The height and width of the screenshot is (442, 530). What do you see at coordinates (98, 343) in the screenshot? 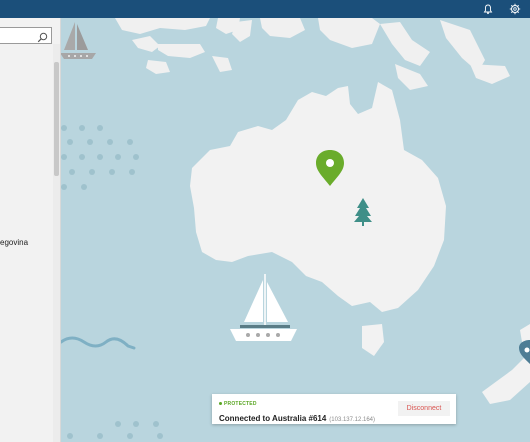
I see `wave-decoration` at bounding box center [98, 343].